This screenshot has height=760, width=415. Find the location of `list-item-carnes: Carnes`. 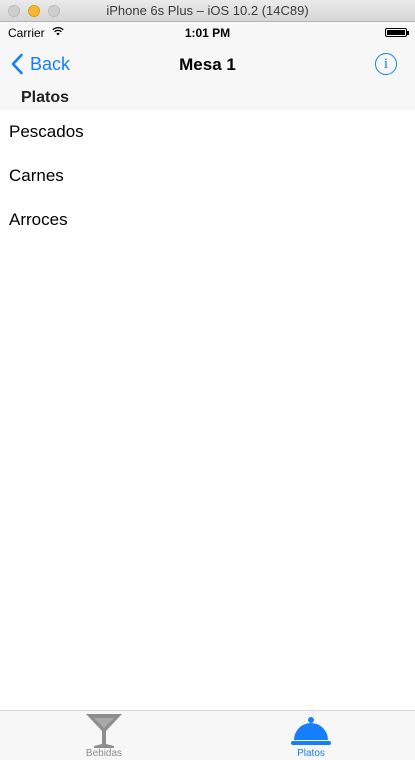

list-item-carnes: Carnes is located at coordinates (207, 176).